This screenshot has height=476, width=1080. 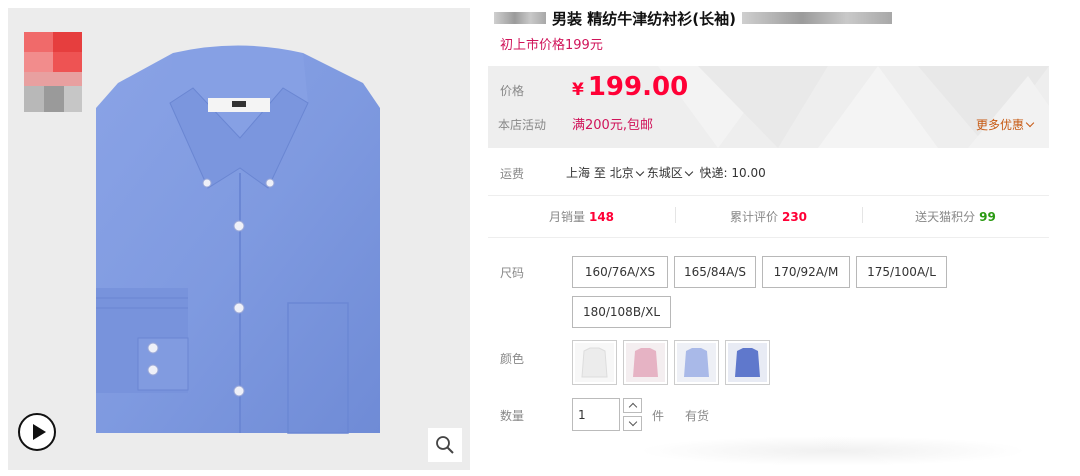 What do you see at coordinates (512, 416) in the screenshot?
I see `quantity-label: 数量` at bounding box center [512, 416].